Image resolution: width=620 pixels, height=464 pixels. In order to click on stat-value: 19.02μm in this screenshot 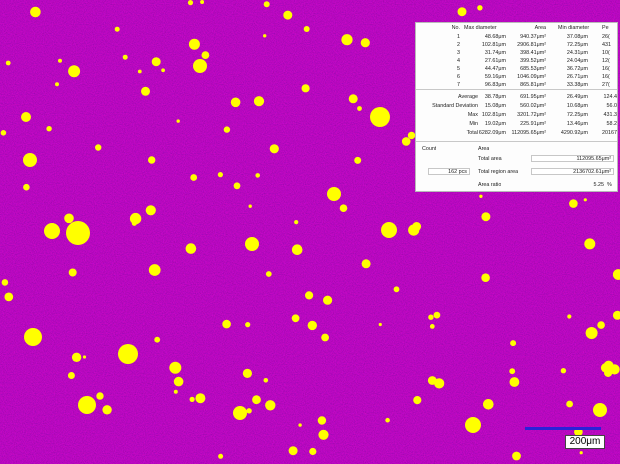, I will do `click(495, 124)`.